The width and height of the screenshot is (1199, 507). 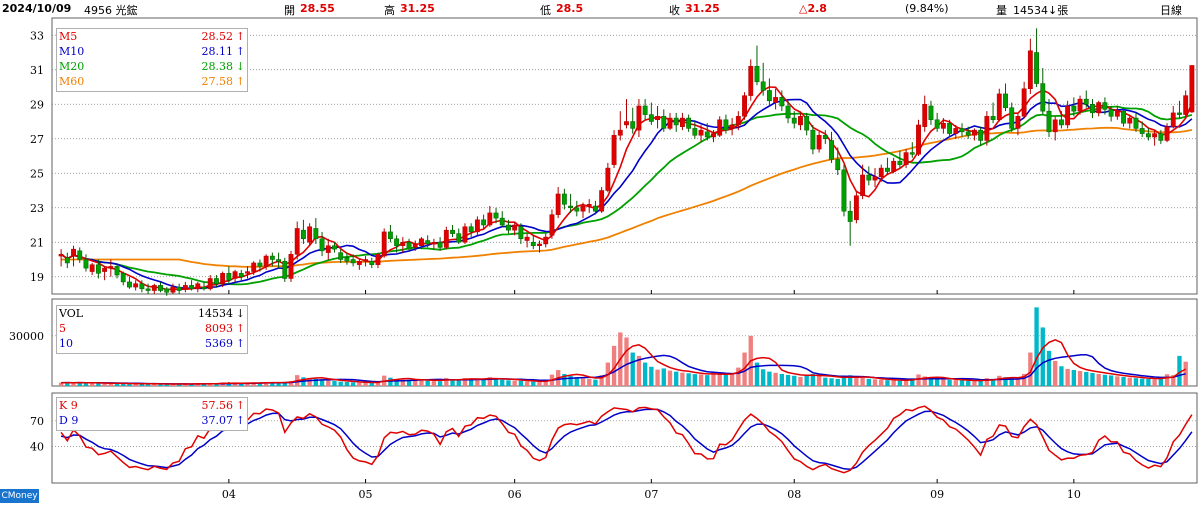 I want to click on price-ytick-label: 23, so click(x=37, y=208).